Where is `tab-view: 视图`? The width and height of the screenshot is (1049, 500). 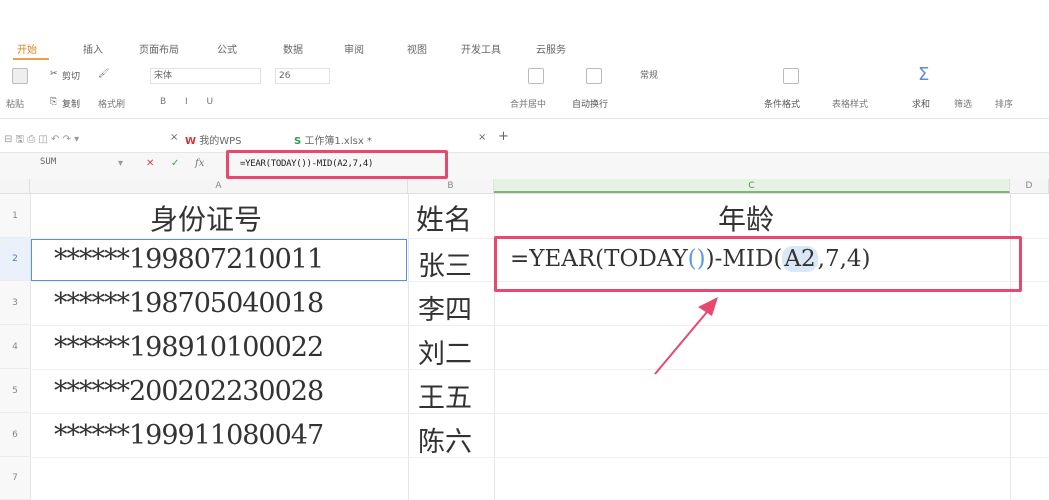 tab-view: 视图 is located at coordinates (417, 48).